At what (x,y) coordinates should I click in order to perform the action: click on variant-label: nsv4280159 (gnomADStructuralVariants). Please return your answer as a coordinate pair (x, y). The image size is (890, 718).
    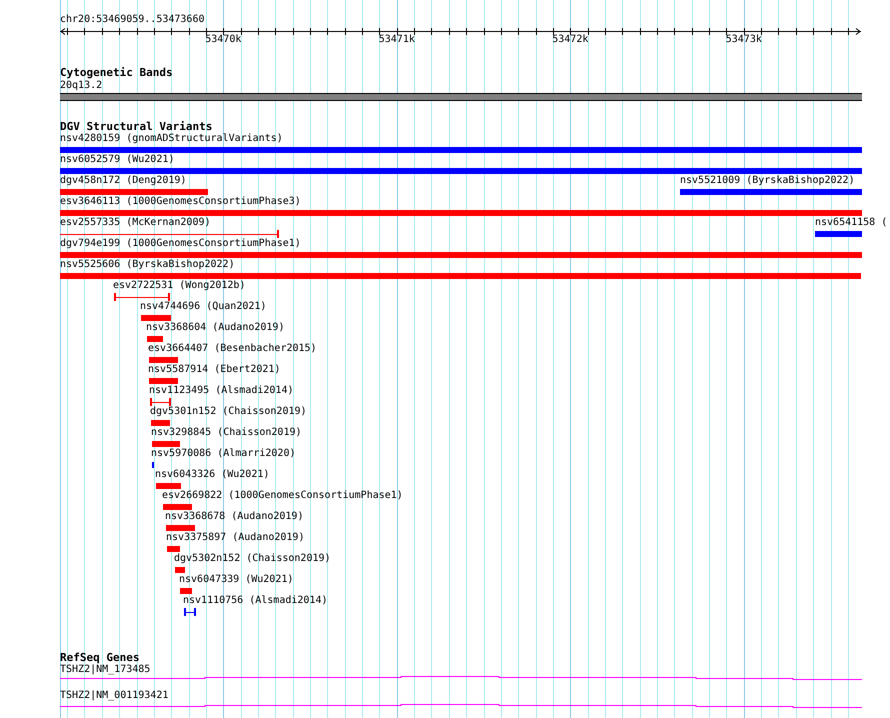
    Looking at the image, I should click on (171, 139).